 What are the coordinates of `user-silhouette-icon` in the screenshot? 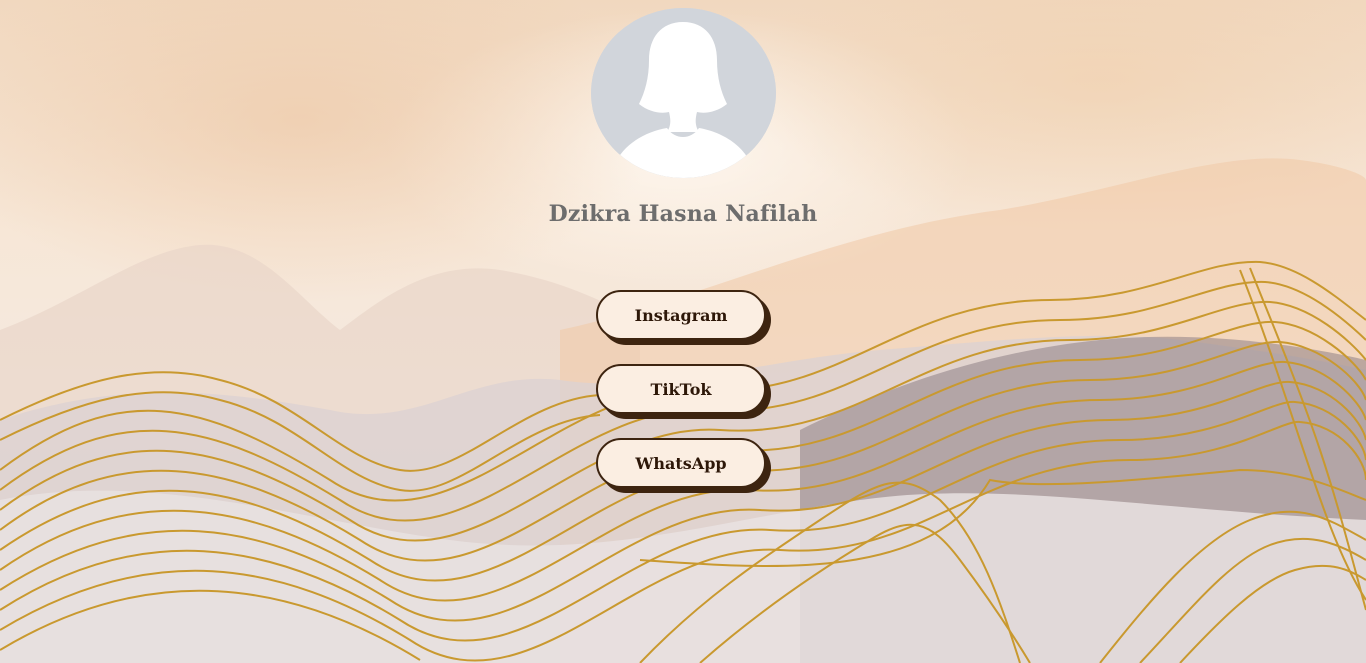 It's located at (683, 93).